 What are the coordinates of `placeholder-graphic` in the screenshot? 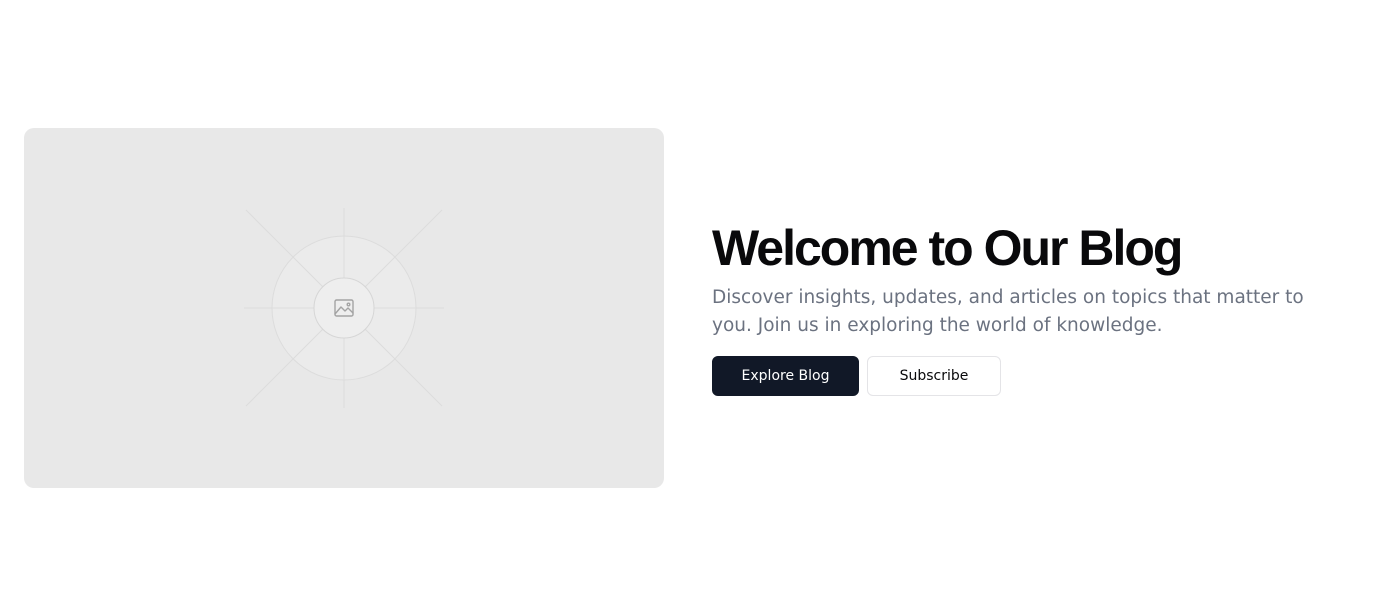 It's located at (344, 308).